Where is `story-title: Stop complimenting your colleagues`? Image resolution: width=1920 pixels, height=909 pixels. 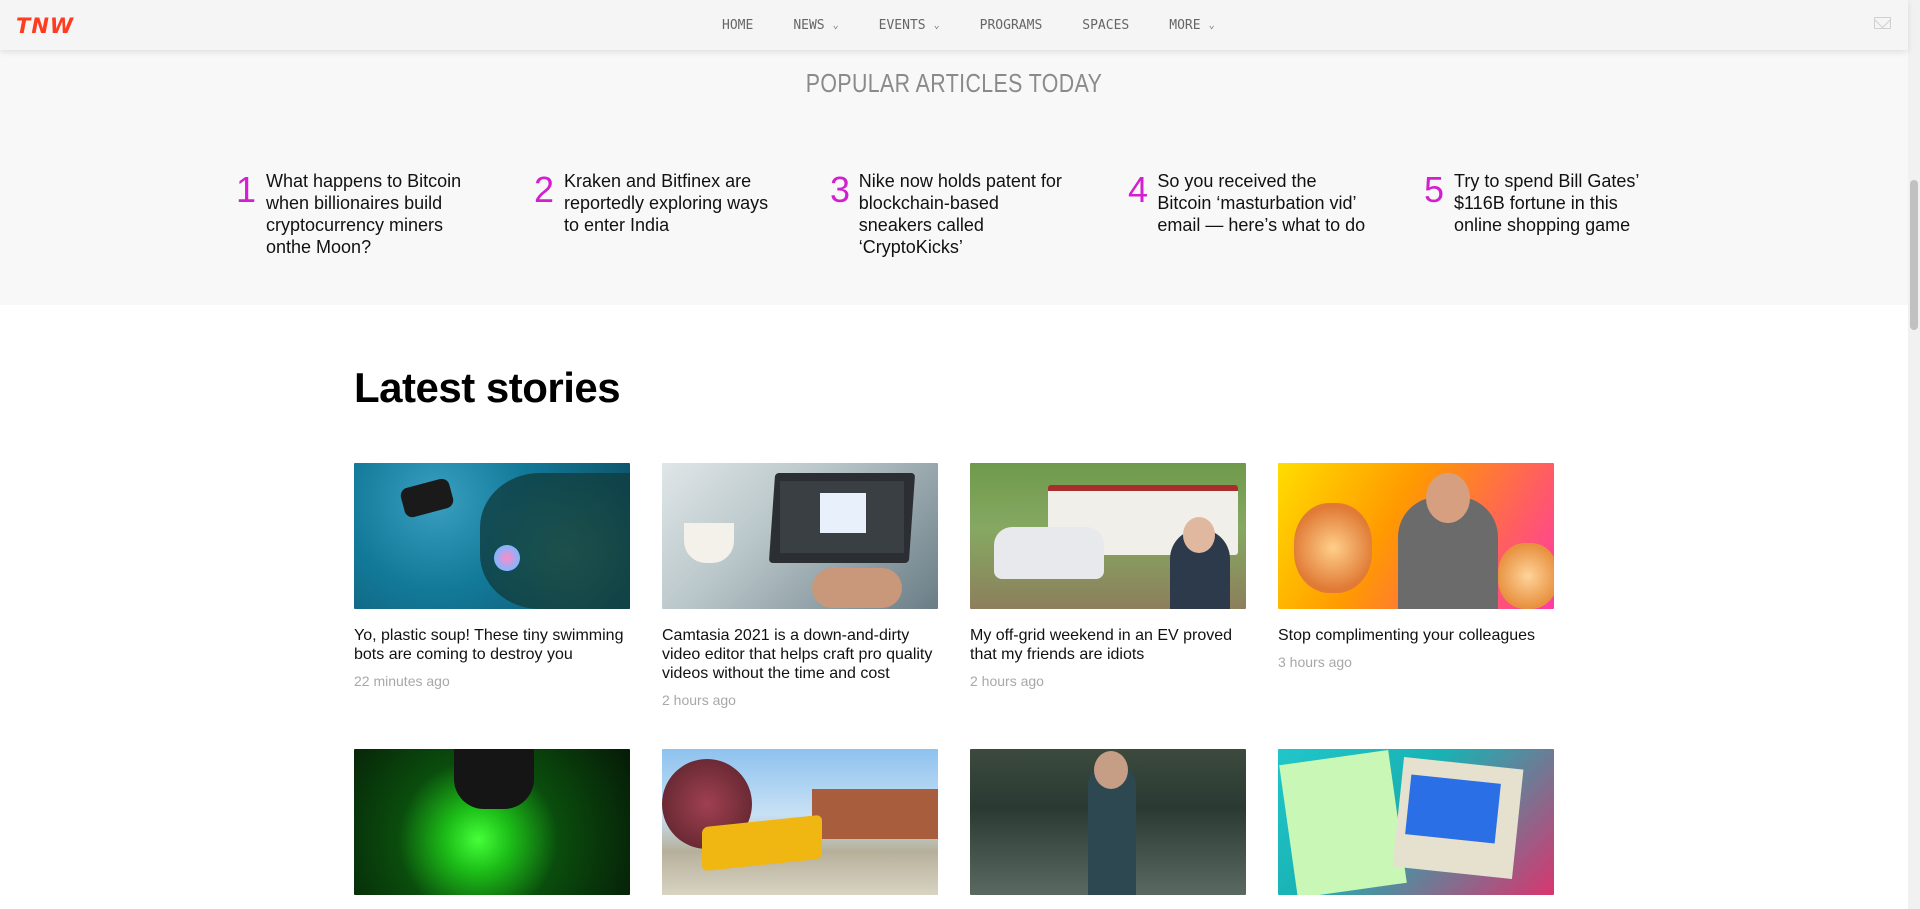
story-title: Stop complimenting your colleagues is located at coordinates (1416, 635).